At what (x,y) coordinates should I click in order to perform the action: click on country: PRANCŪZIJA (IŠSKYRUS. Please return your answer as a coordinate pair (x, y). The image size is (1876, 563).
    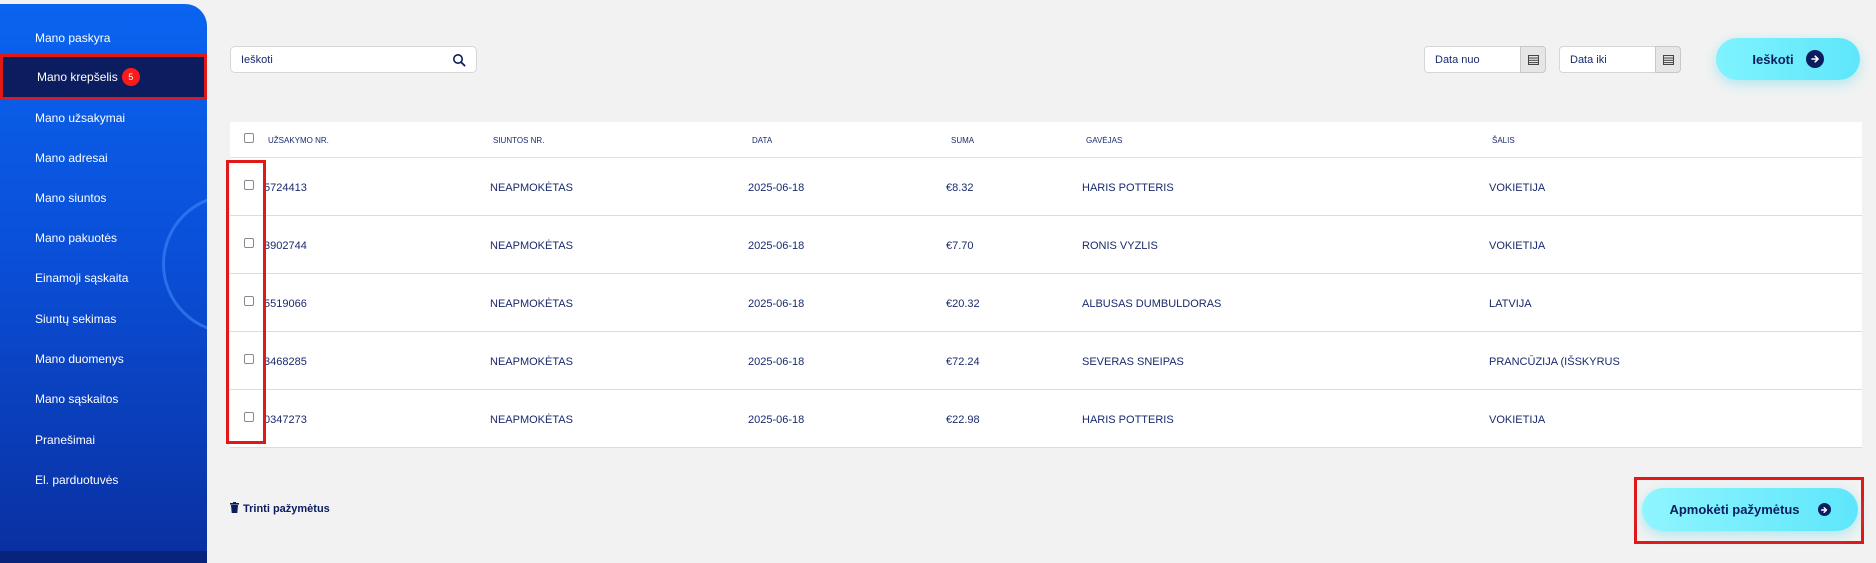
    Looking at the image, I should click on (1554, 362).